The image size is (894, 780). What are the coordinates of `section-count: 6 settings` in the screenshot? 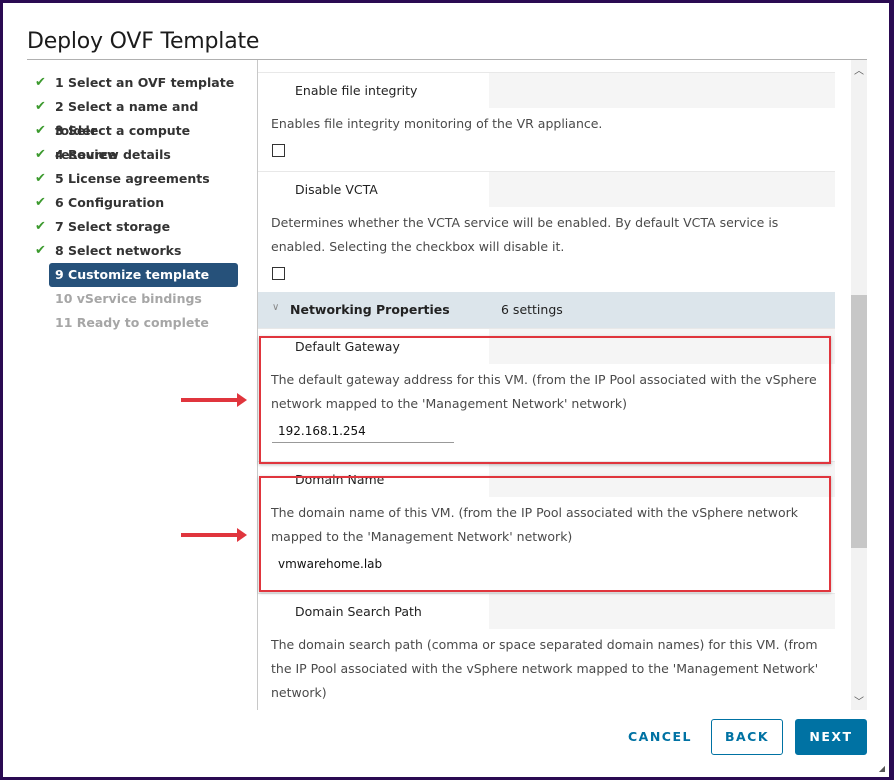 It's located at (532, 309).